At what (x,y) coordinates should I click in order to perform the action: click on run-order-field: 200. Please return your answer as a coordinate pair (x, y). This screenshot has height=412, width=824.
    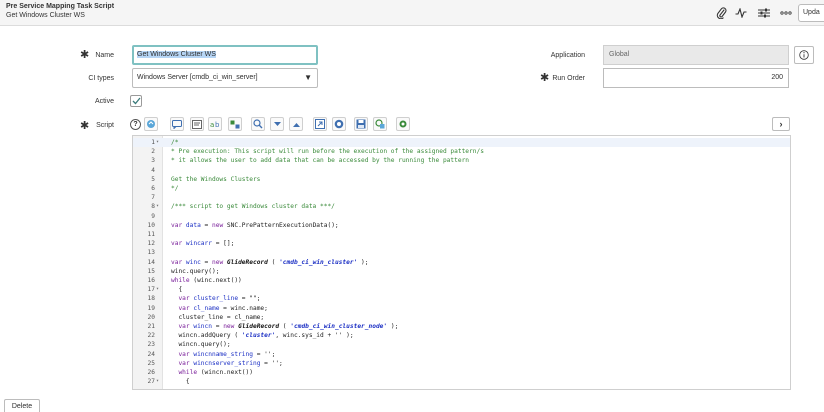
    Looking at the image, I should click on (696, 78).